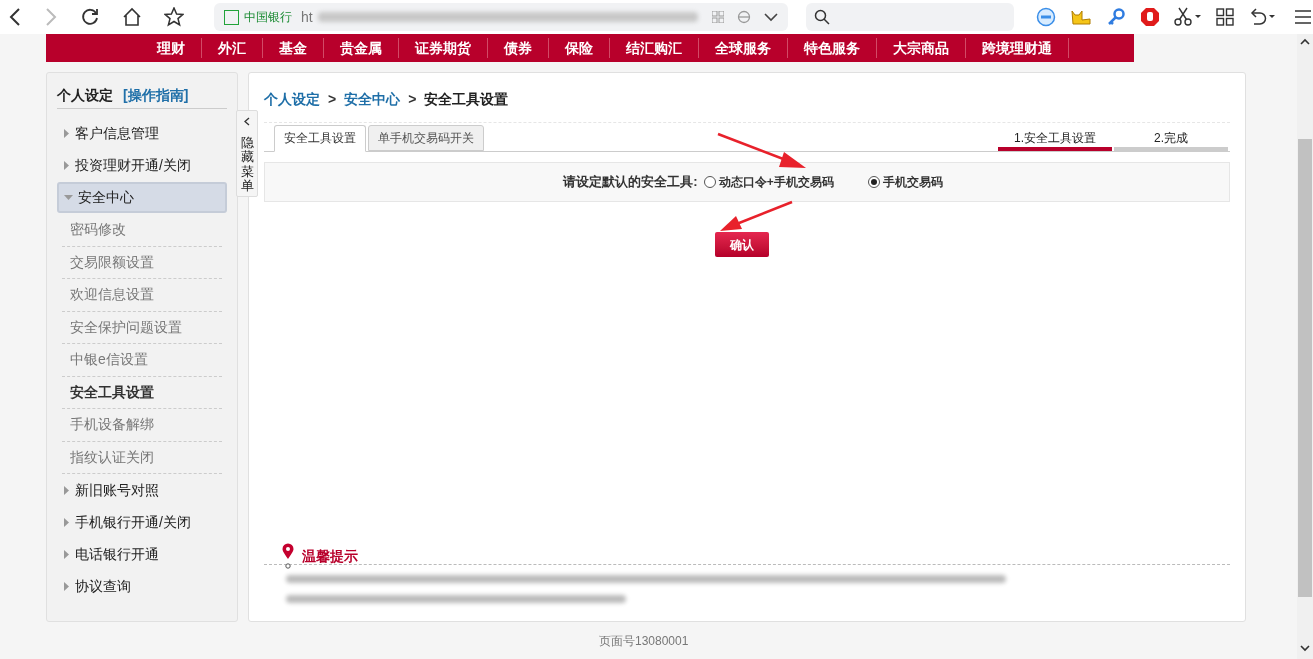  Describe the element at coordinates (630, 182) in the screenshot. I see `form-label: 请设定默认的安全工具:` at that location.